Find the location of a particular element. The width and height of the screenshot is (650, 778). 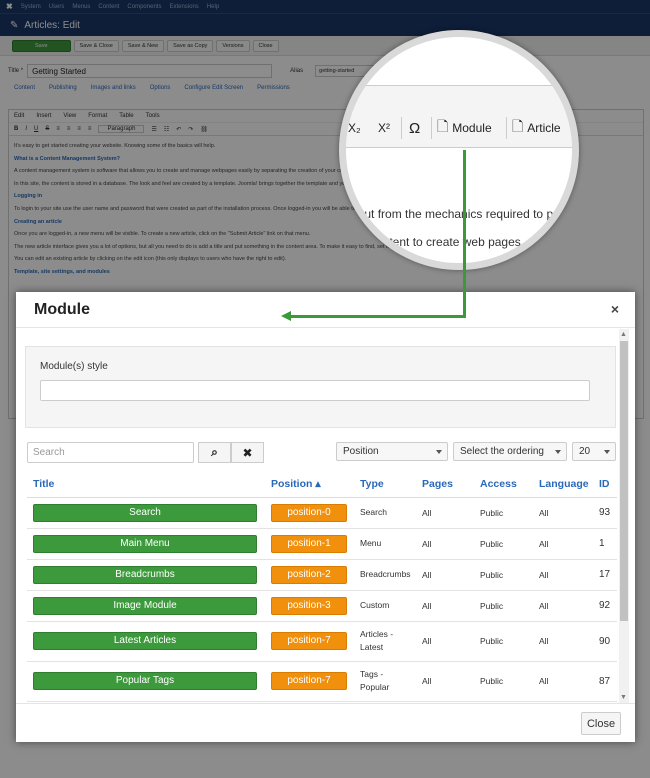

ordering-select: Select the ordering is located at coordinates (510, 451).